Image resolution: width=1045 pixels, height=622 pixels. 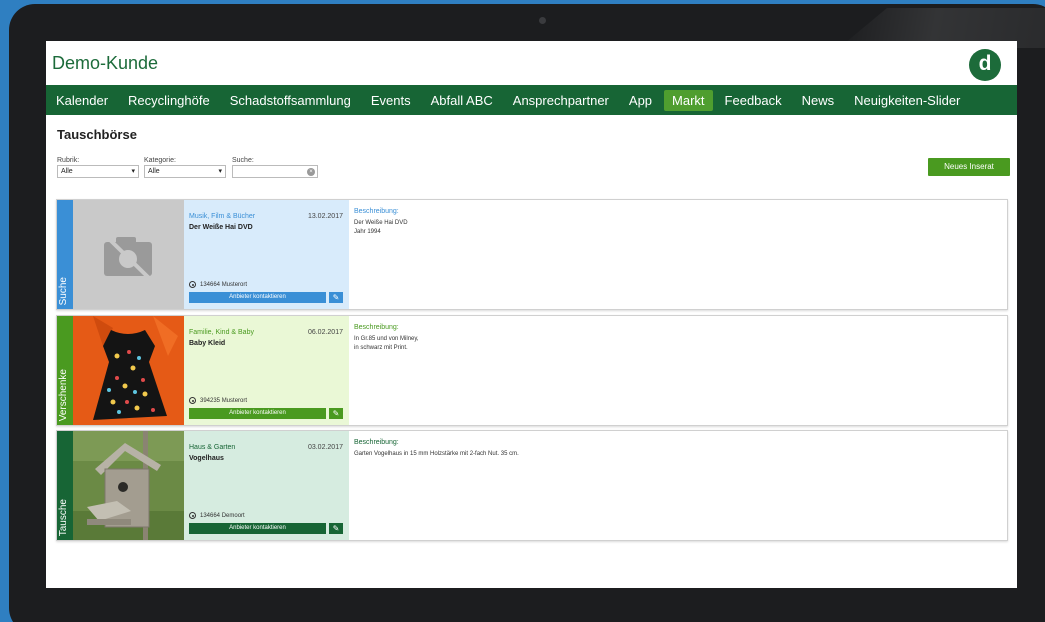 What do you see at coordinates (985, 65) in the screenshot?
I see `logo-icon: d` at bounding box center [985, 65].